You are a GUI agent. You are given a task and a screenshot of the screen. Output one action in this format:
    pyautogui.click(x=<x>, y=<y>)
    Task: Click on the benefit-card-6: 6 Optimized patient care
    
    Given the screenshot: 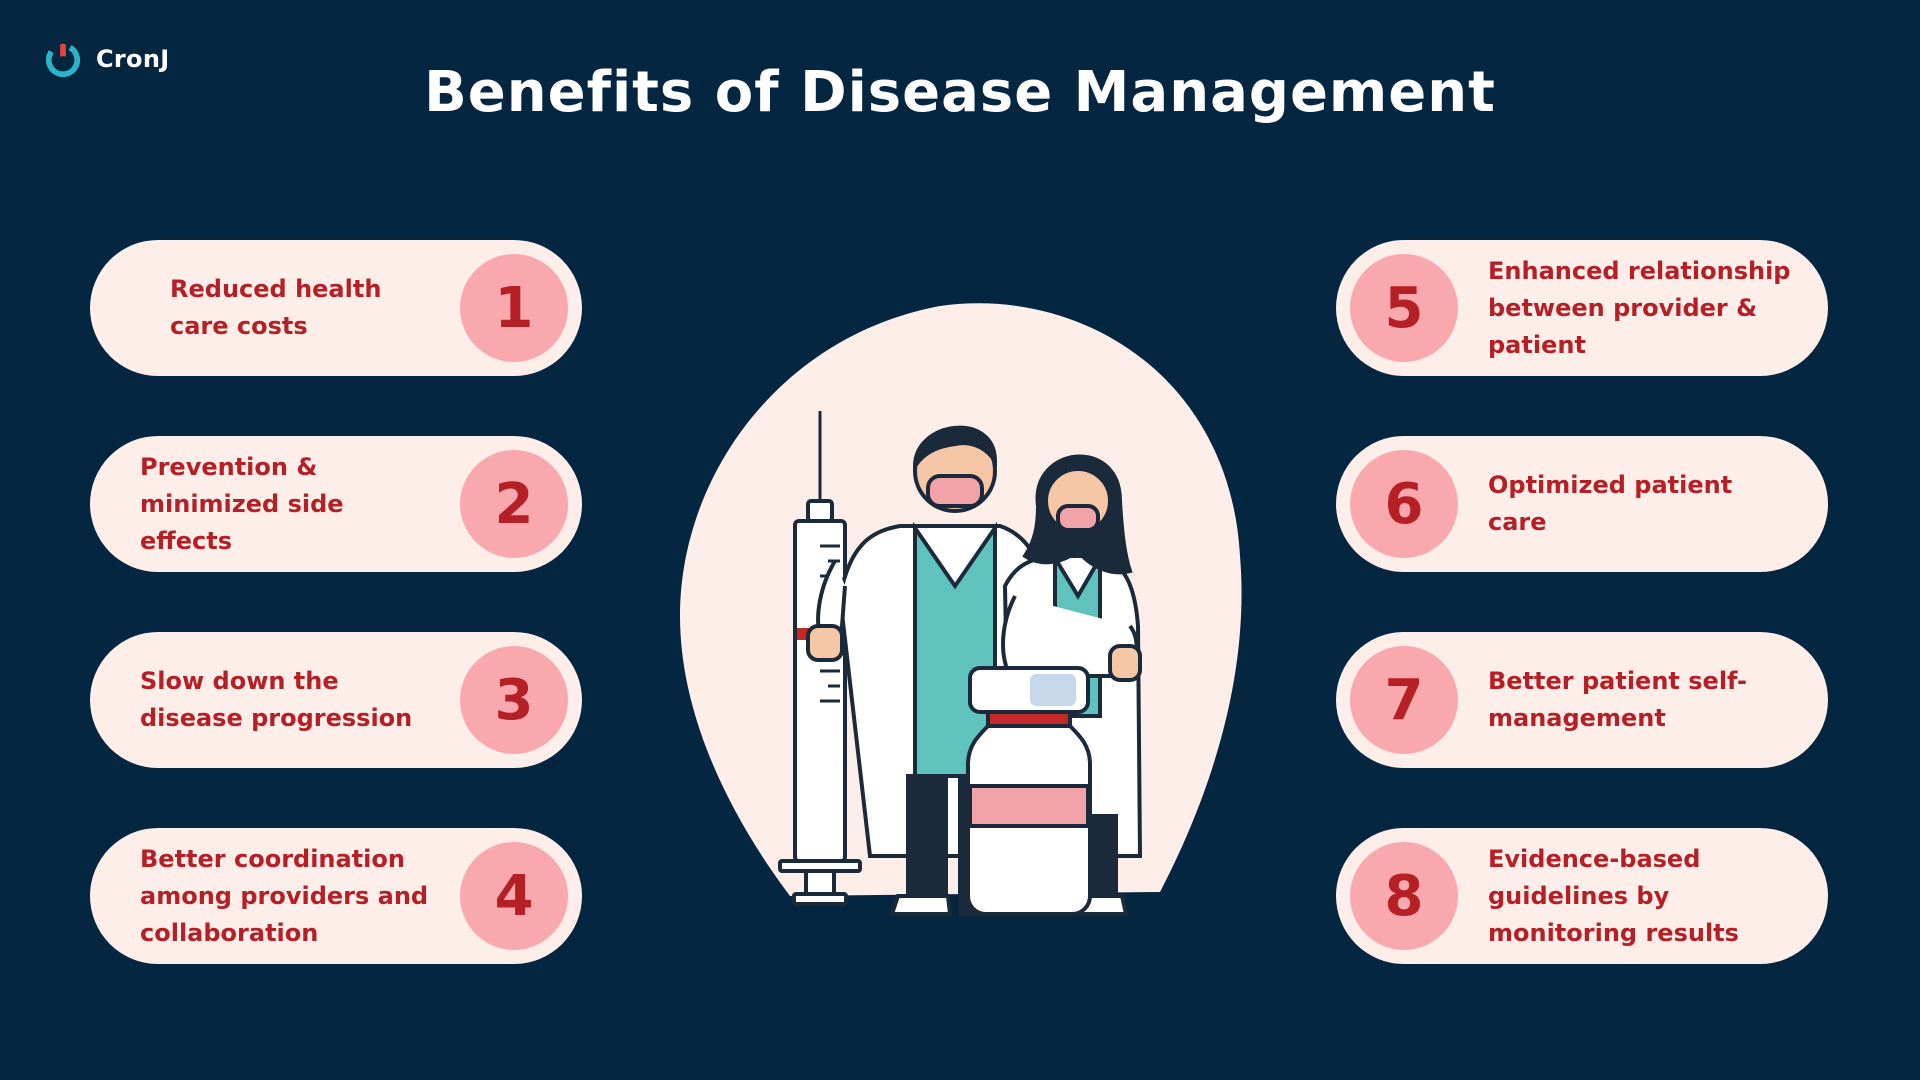 What is the action you would take?
    pyautogui.click(x=1582, y=504)
    